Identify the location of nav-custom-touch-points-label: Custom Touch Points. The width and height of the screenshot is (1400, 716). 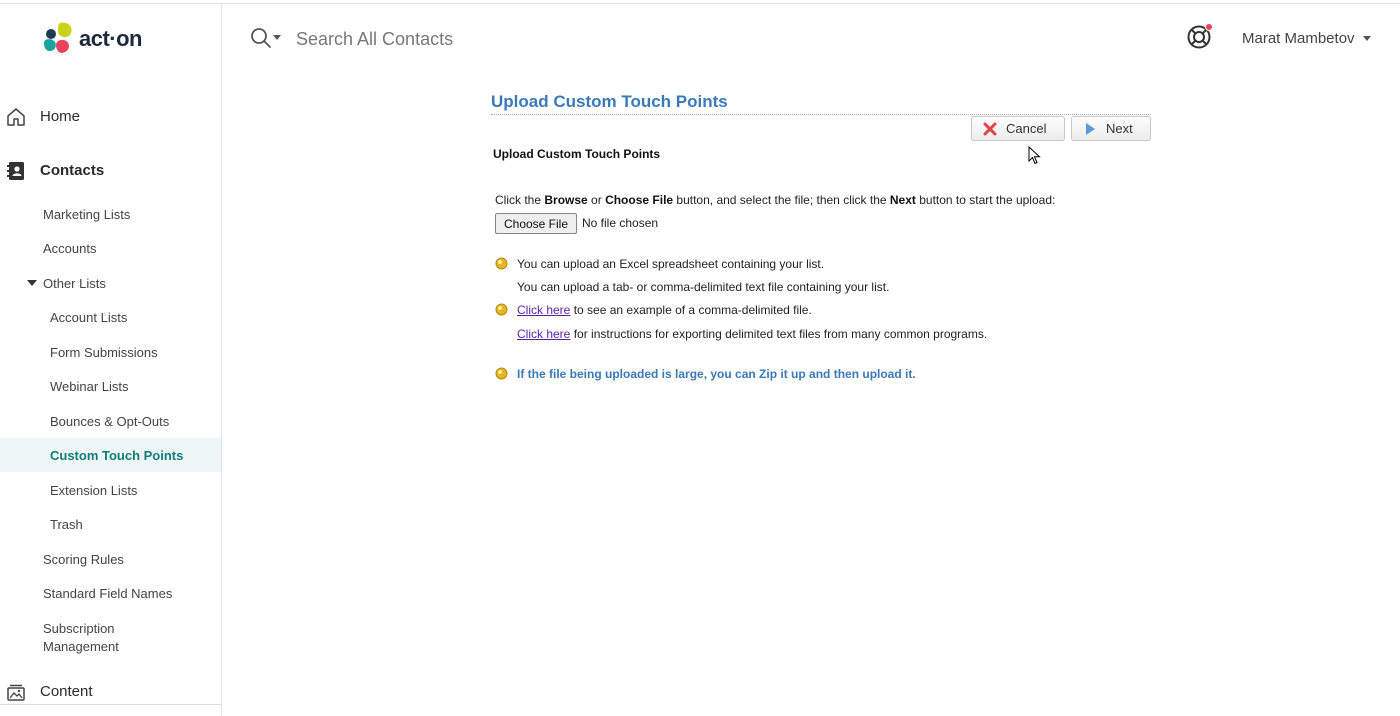
(117, 455).